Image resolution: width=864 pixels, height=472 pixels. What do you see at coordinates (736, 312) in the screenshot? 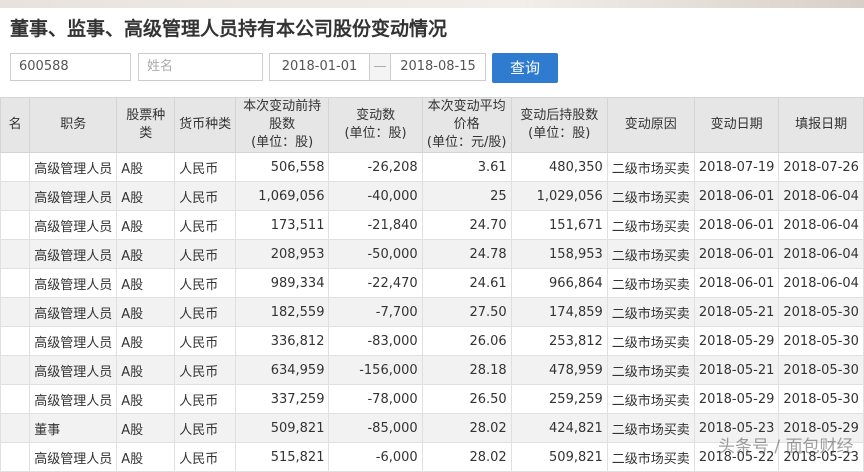
I see `table-cell: 2018-05-21` at bounding box center [736, 312].